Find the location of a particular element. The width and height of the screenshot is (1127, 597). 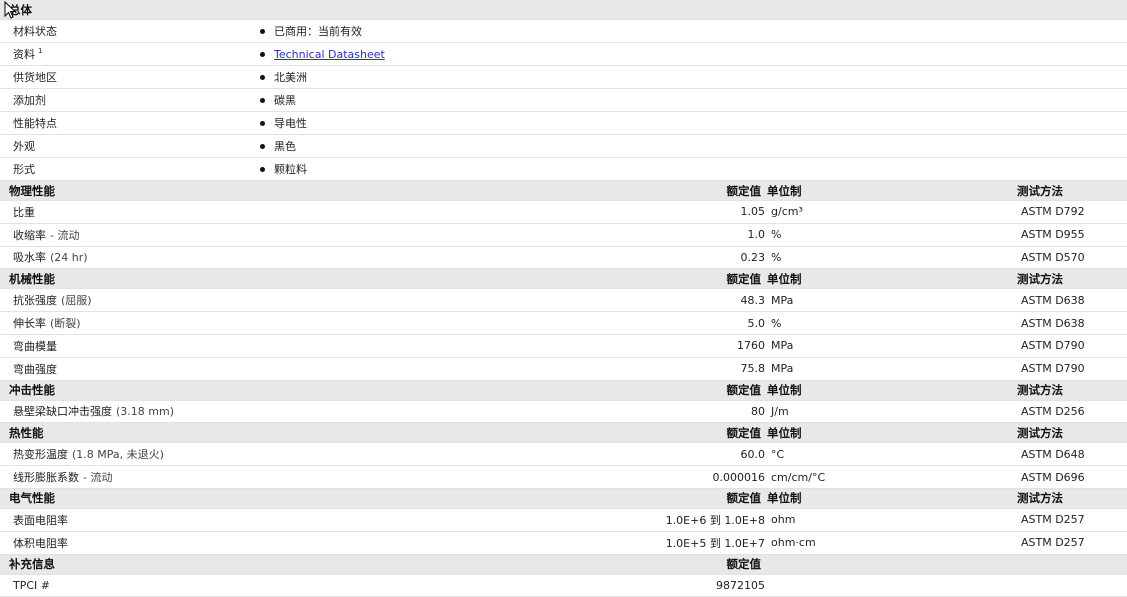

property-value: 48.3 is located at coordinates (753, 300).